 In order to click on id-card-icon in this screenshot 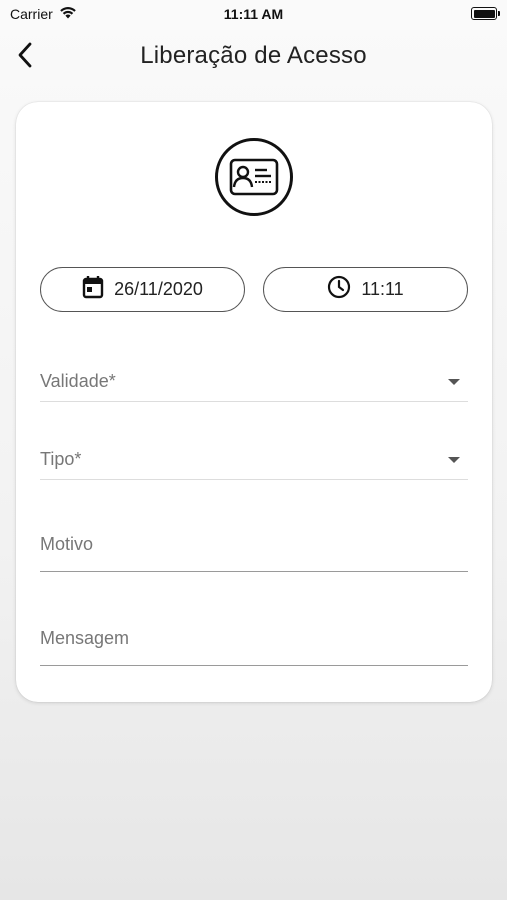, I will do `click(254, 177)`.